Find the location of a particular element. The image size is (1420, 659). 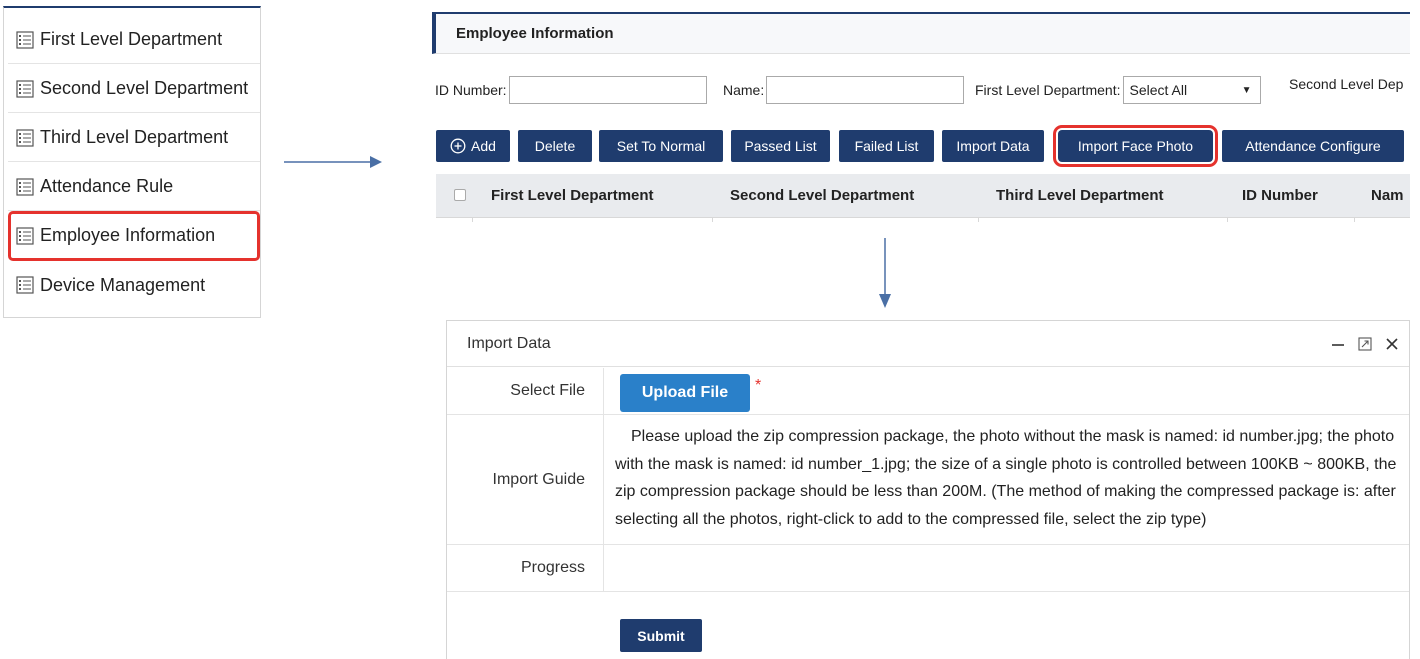

name-label: Name: is located at coordinates (744, 90).